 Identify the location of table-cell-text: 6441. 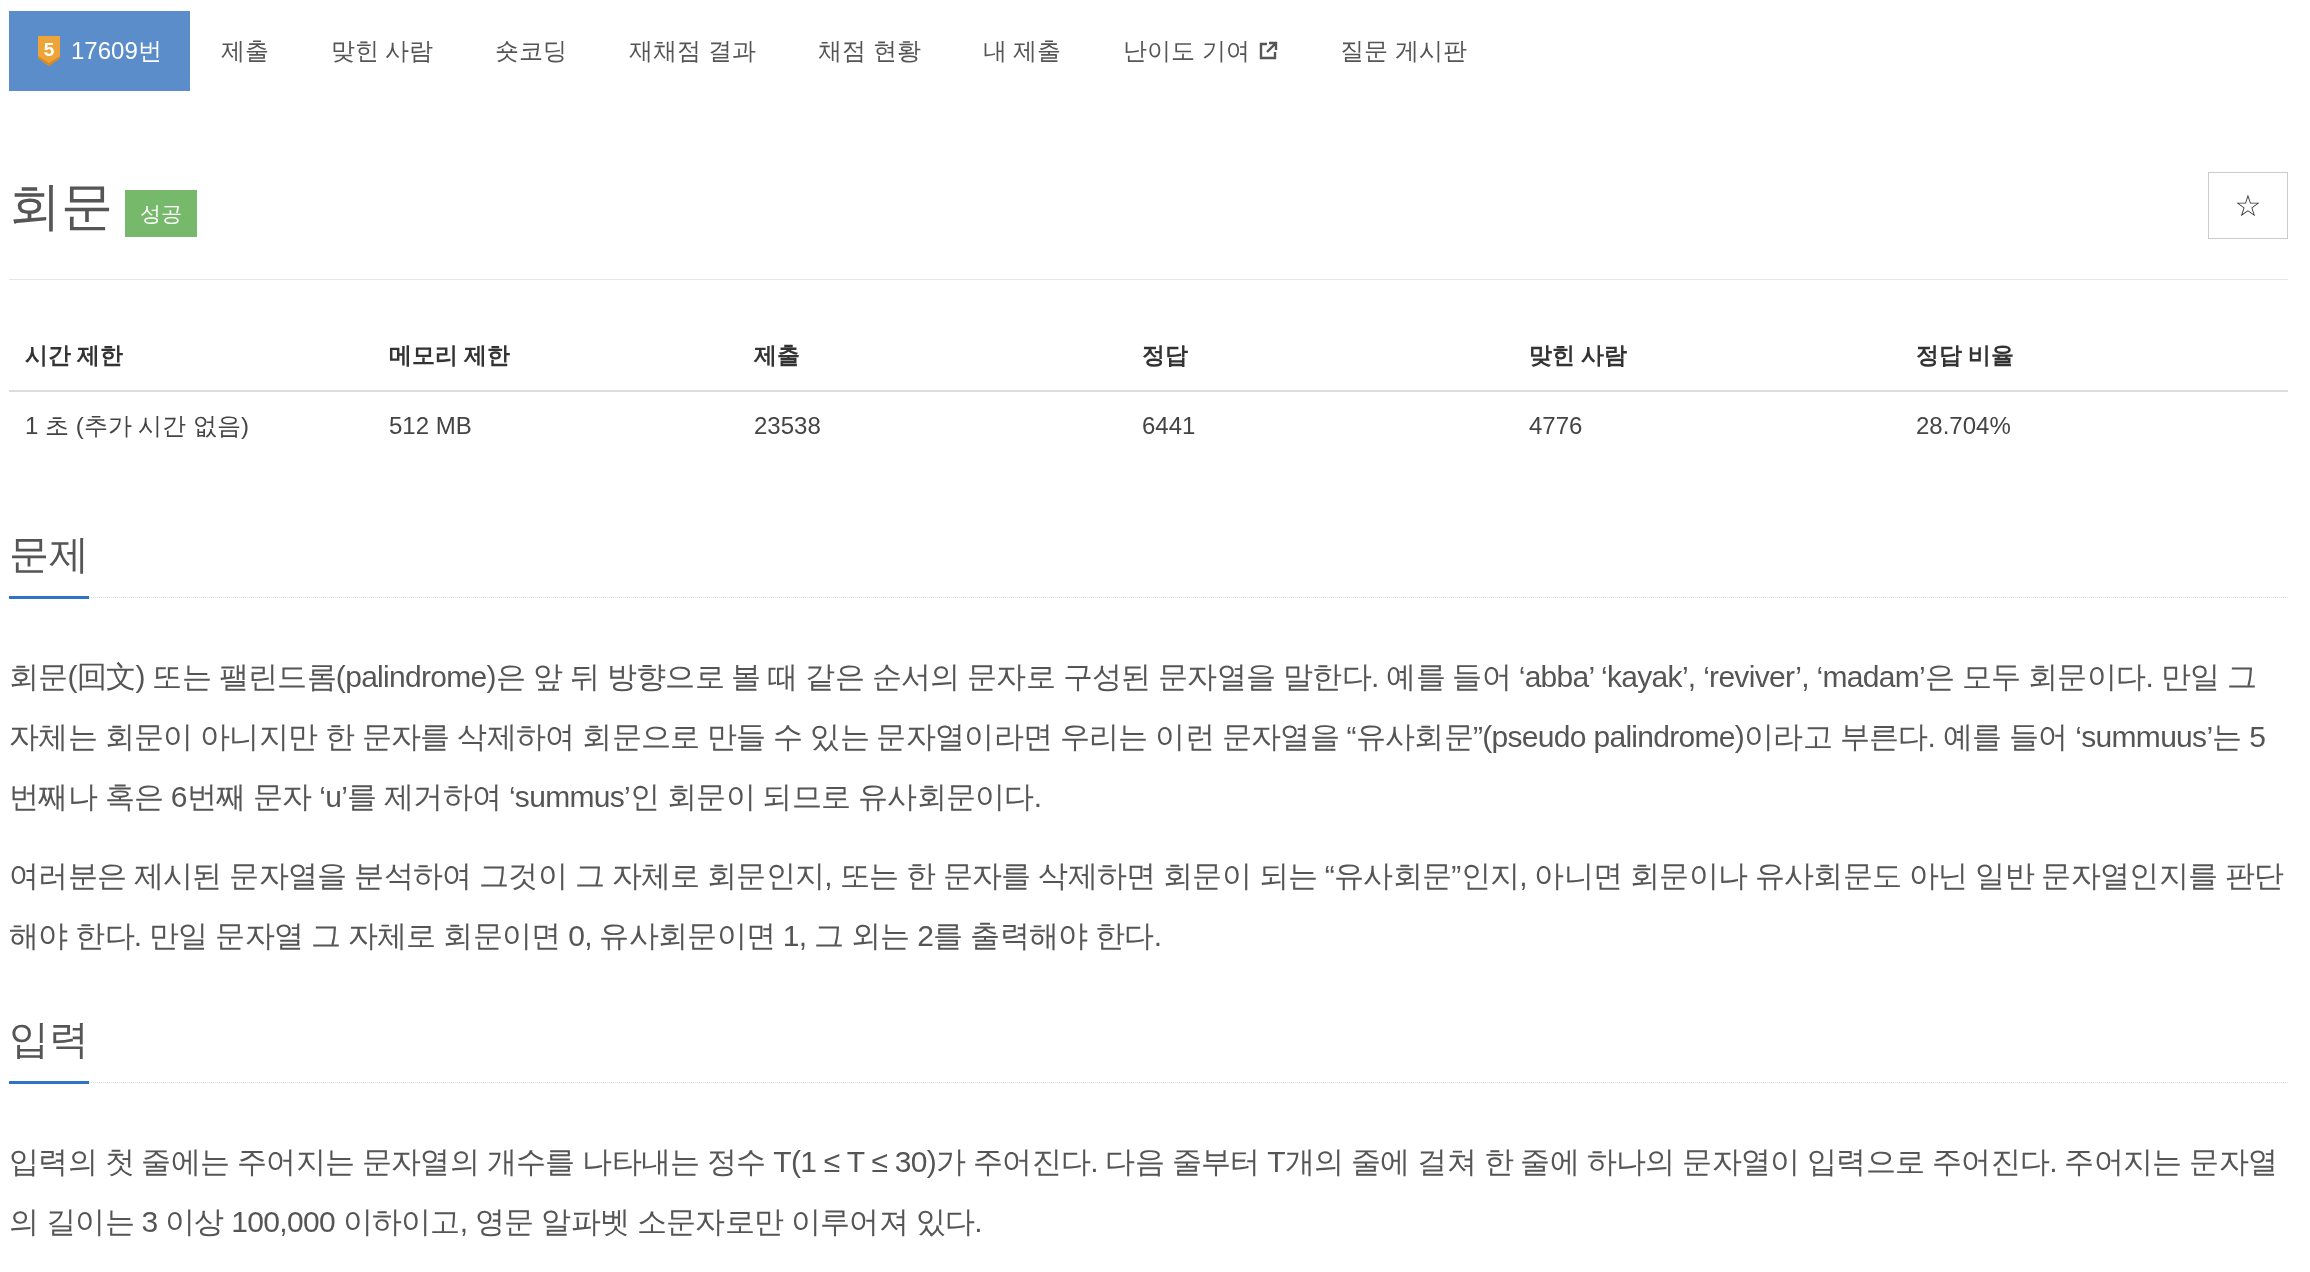
(1169, 426).